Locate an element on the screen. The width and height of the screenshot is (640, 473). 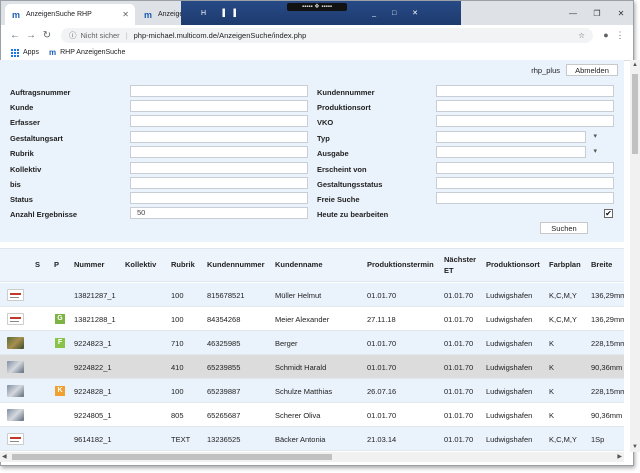
search-button: Suchen is located at coordinates (564, 228).